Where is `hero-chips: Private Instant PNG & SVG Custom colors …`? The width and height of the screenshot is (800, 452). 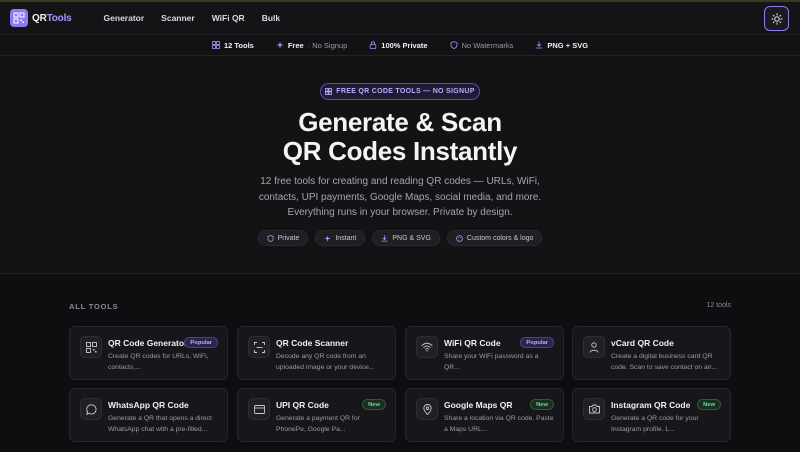 hero-chips: Private Instant PNG & SVG Custom colors … is located at coordinates (400, 238).